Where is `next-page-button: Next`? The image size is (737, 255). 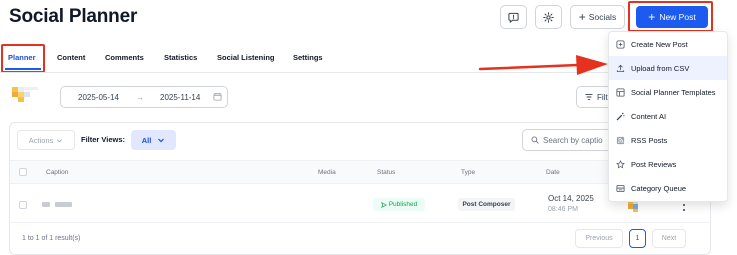
next-page-button: Next is located at coordinates (669, 238).